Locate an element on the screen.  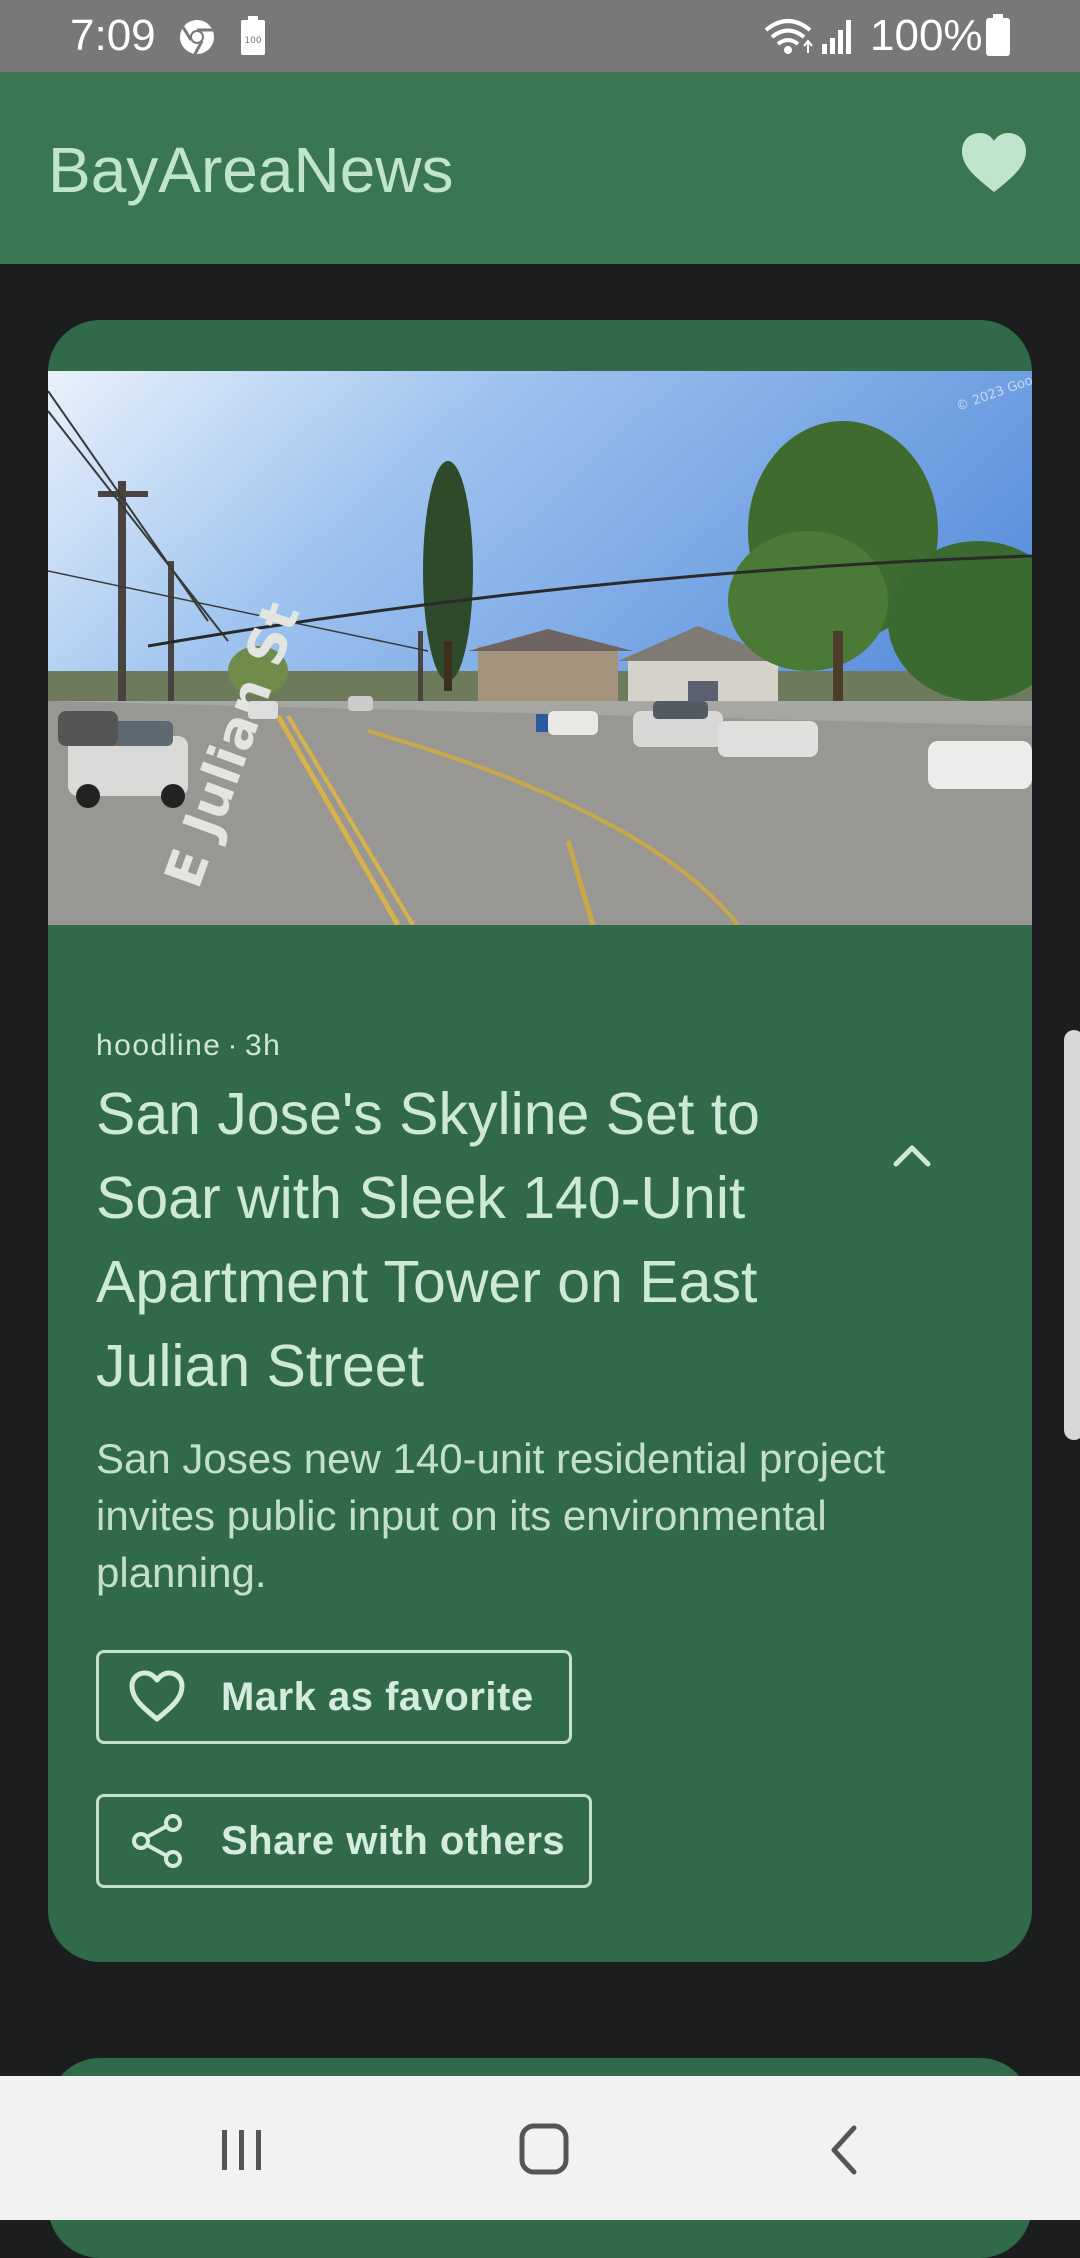
battery-percent: 100% is located at coordinates (926, 35).